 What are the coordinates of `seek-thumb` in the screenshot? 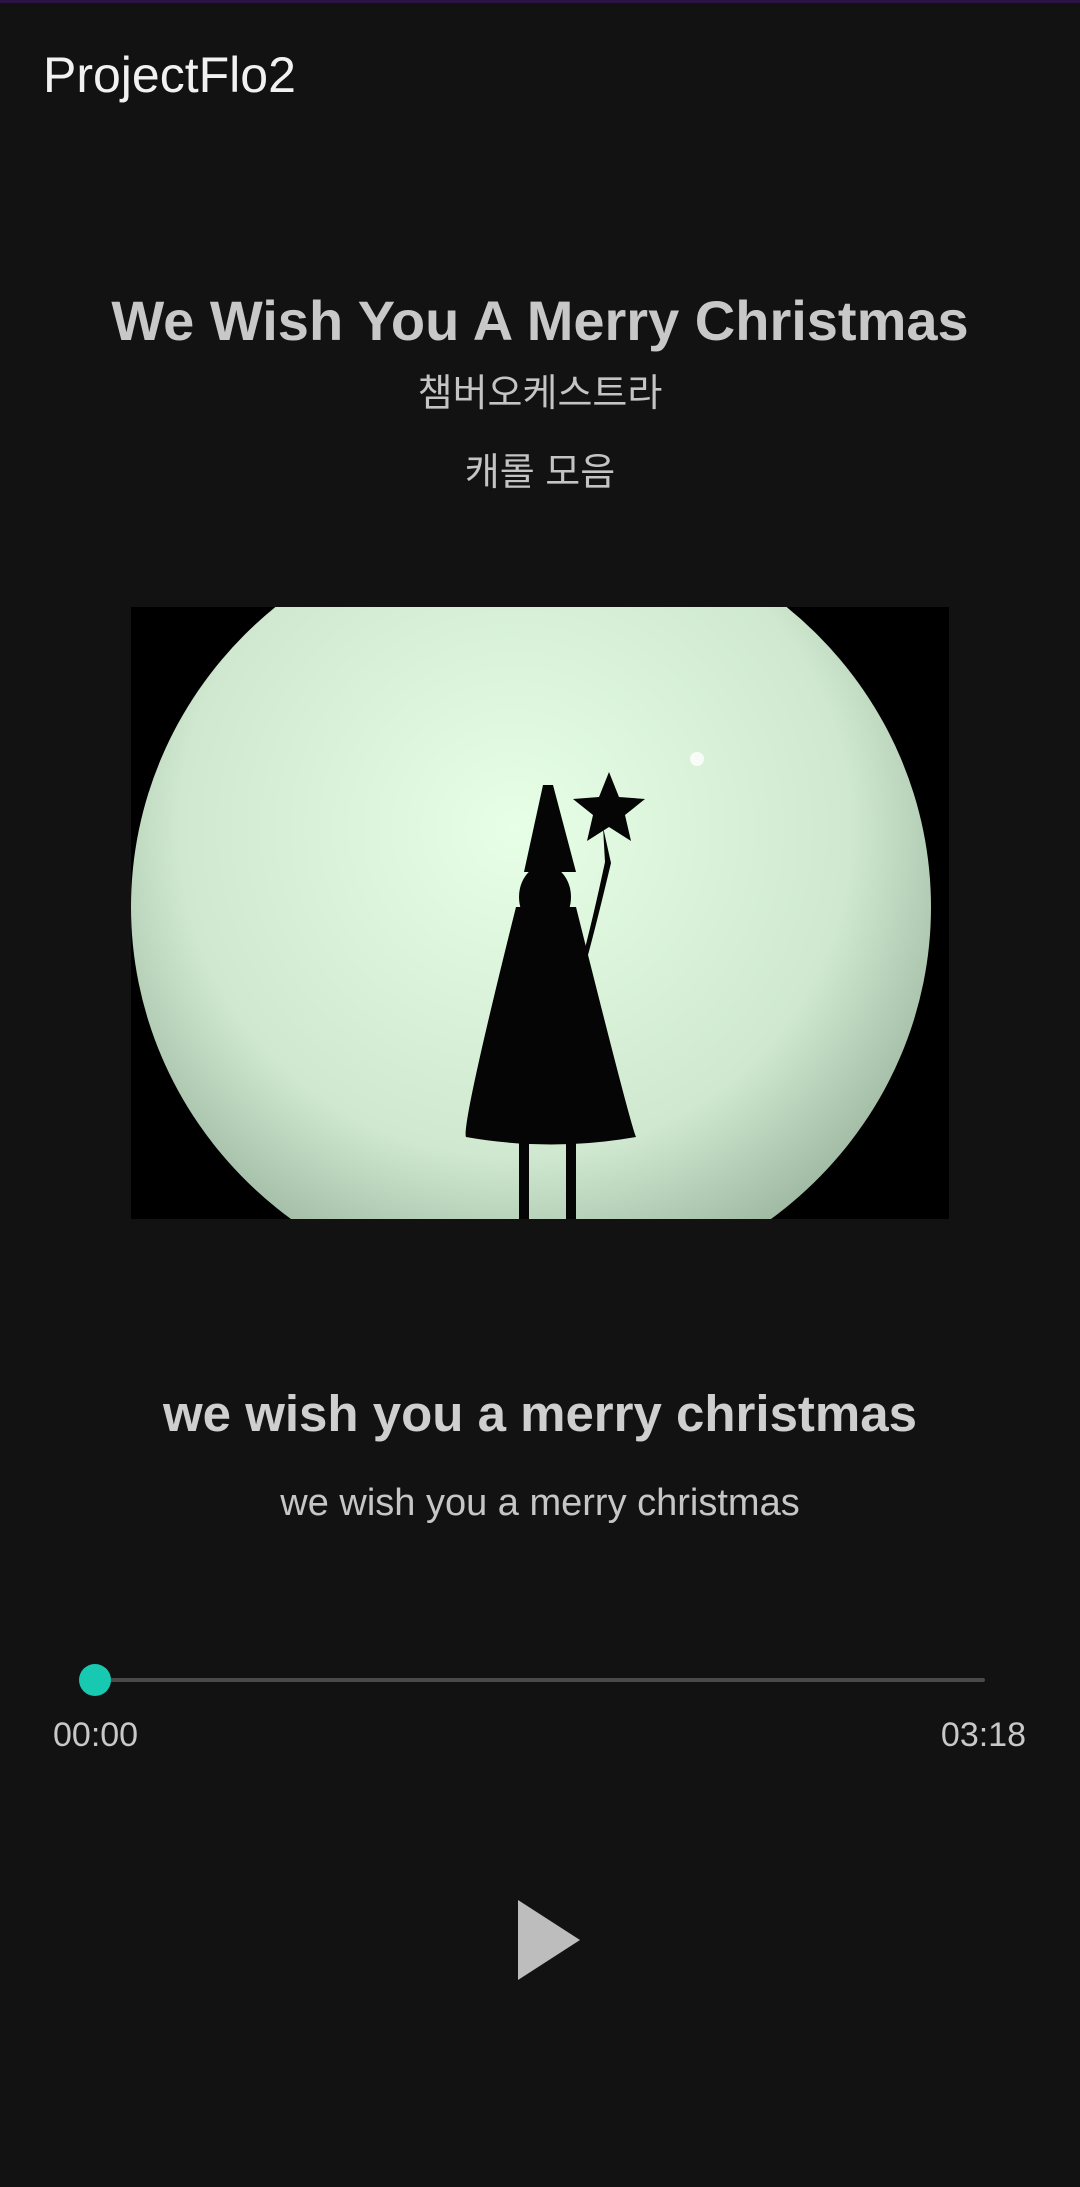 It's located at (95, 1680).